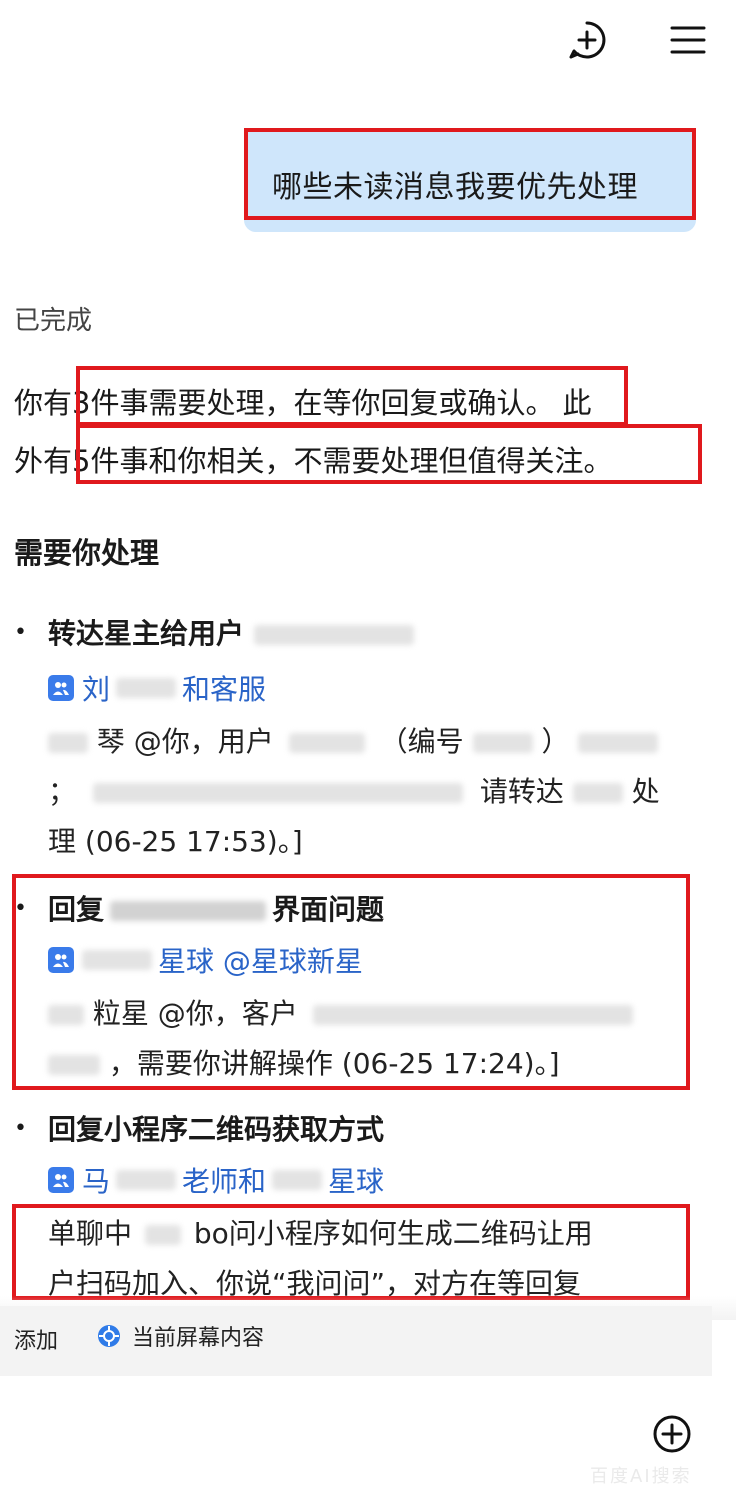 This screenshot has width=736, height=1488. I want to click on watermark: 百度AI搜索, so click(641, 1476).